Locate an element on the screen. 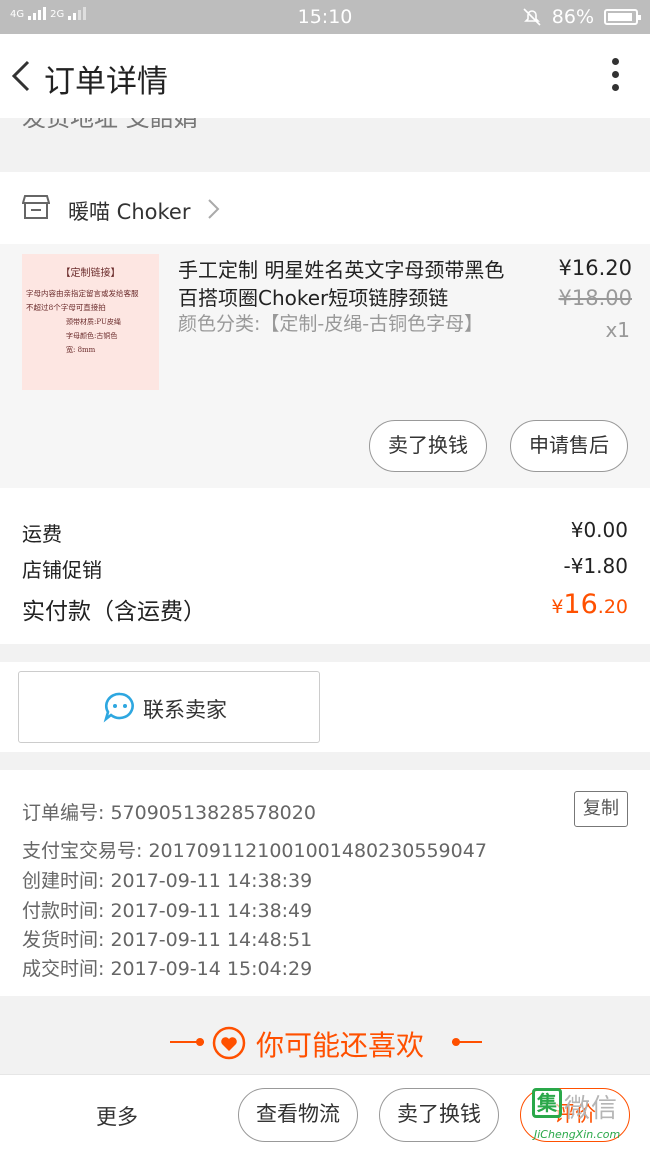 The image size is (650, 1155). divider is located at coordinates (467, 1042).